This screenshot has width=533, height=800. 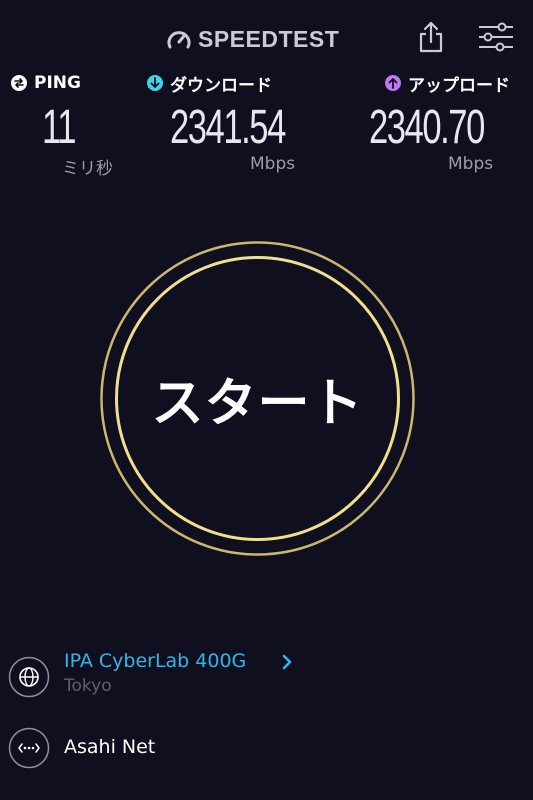 What do you see at coordinates (268, 676) in the screenshot?
I see `server-selector: IPA CyberLab 400G Tokyo` at bounding box center [268, 676].